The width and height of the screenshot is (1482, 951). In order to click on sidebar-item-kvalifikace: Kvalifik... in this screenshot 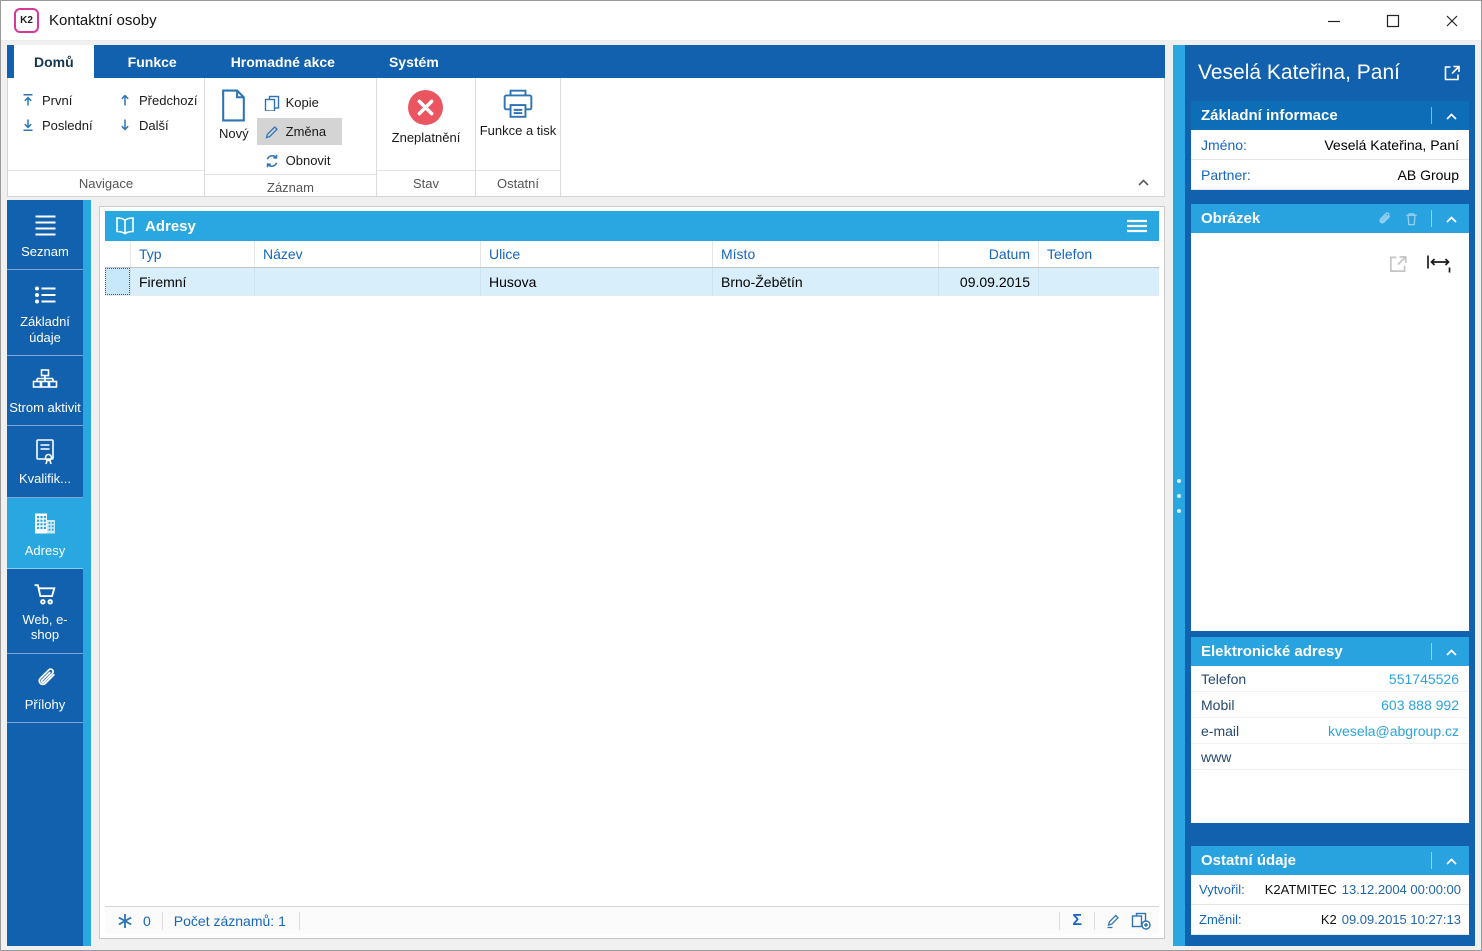, I will do `click(45, 462)`.